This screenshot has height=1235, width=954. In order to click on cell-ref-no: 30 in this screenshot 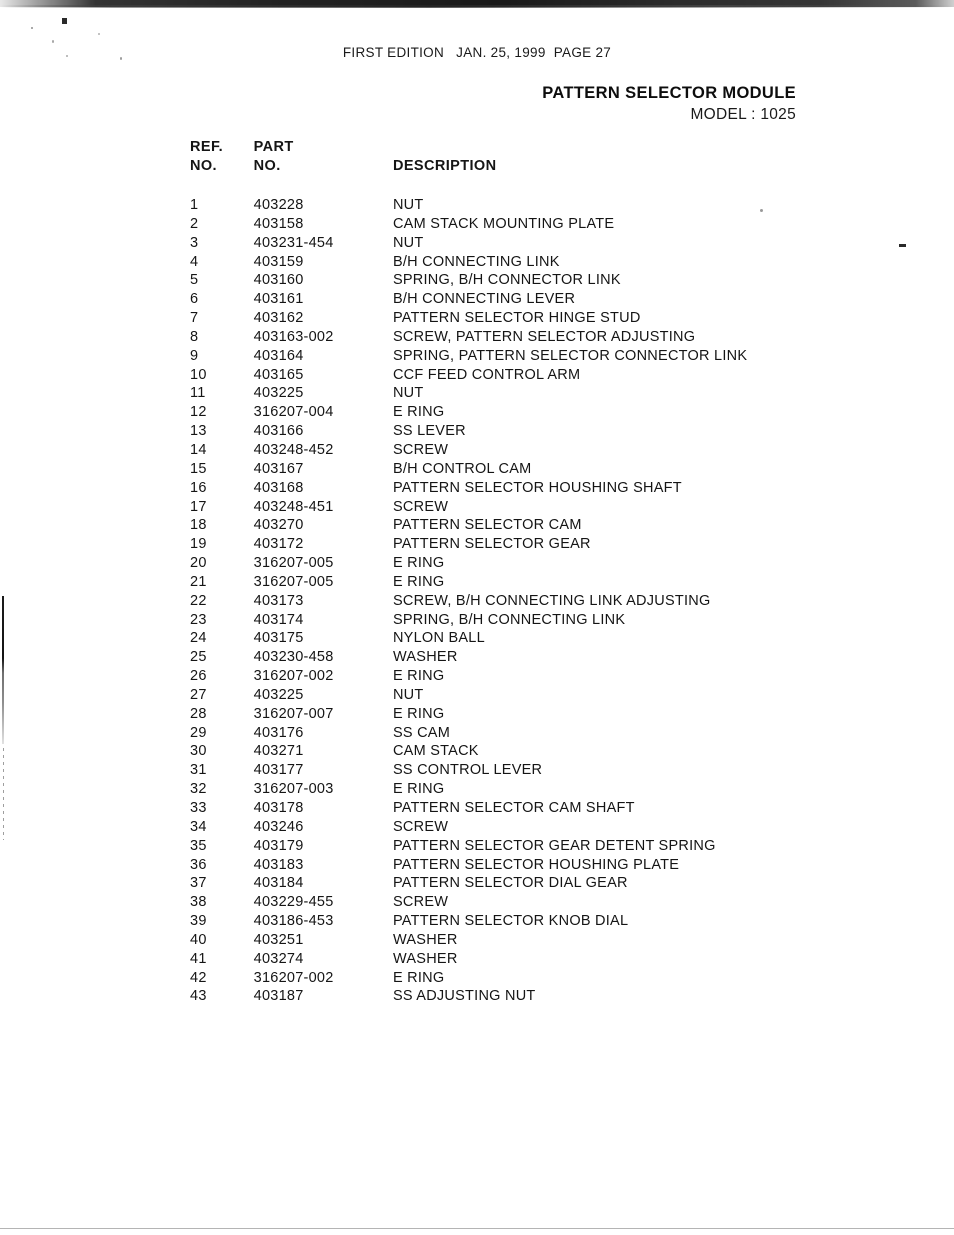, I will do `click(198, 751)`.